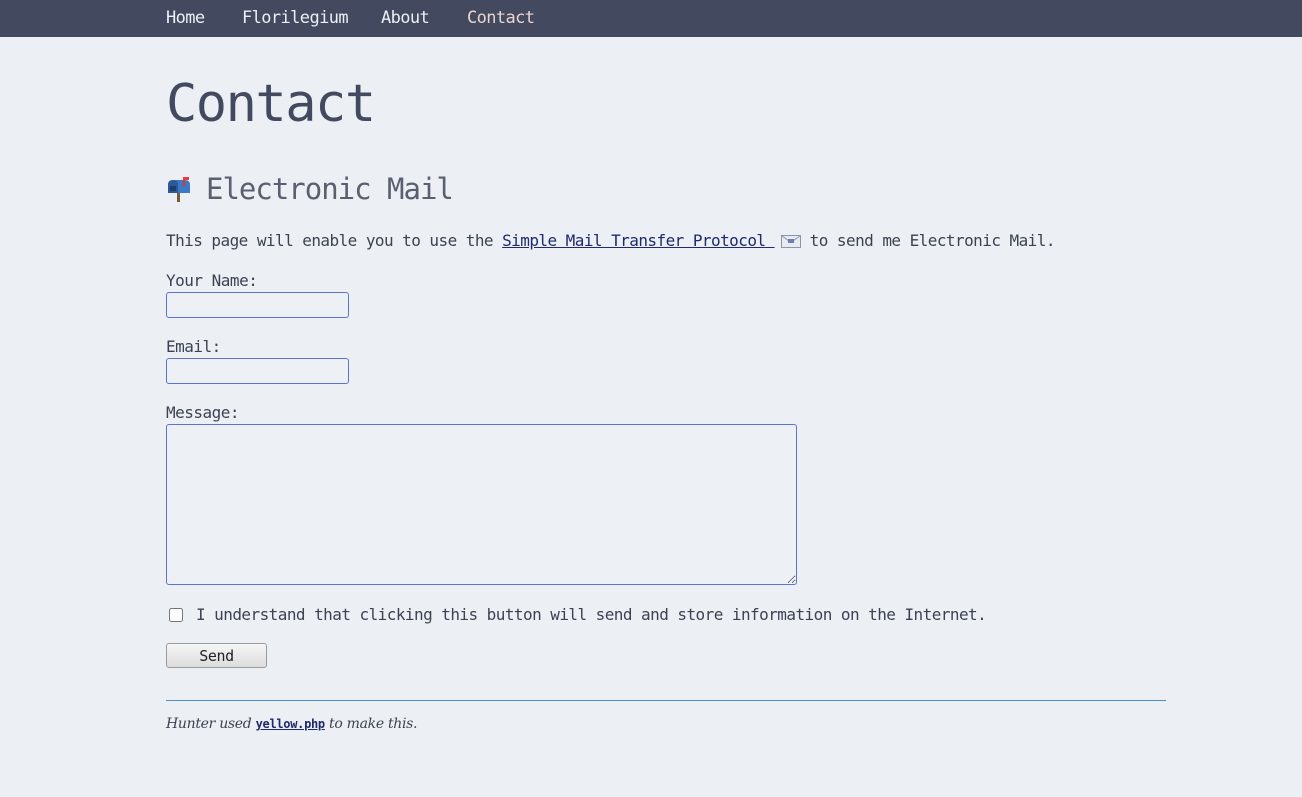  What do you see at coordinates (185, 18) in the screenshot?
I see `nav-home: Home` at bounding box center [185, 18].